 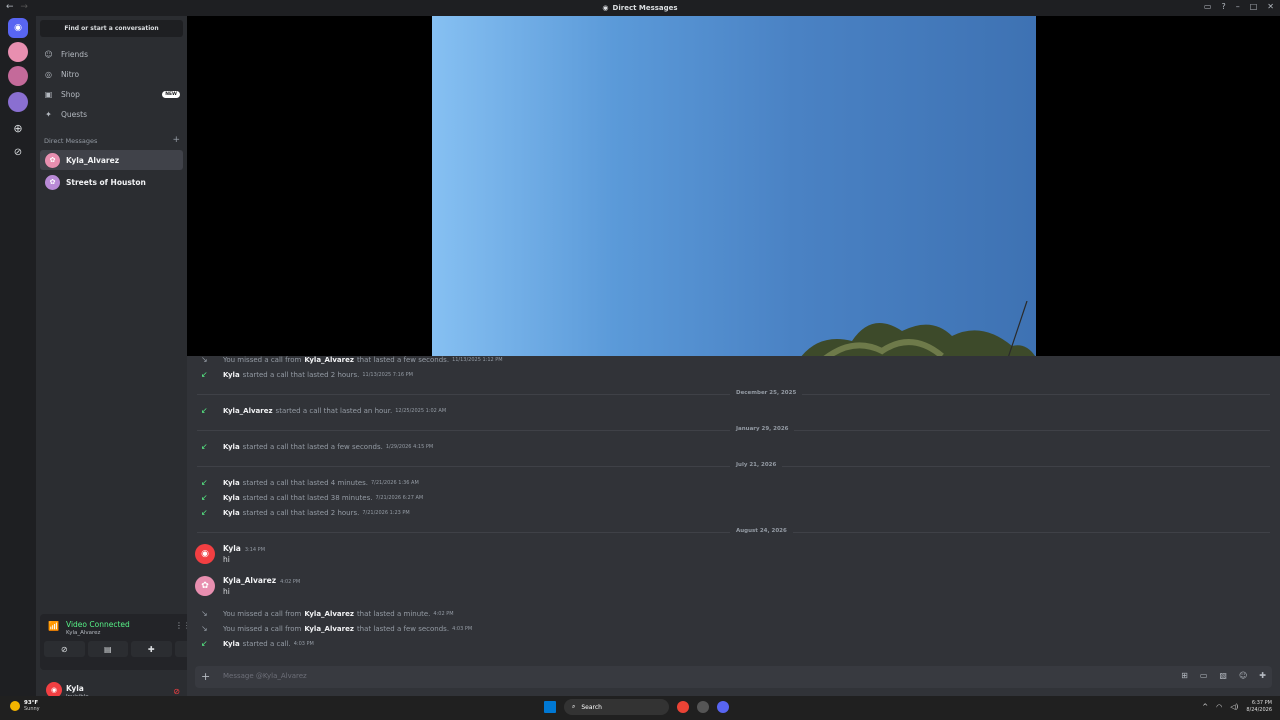 What do you see at coordinates (74, 114) in the screenshot?
I see `sidebar-item-label: Quests` at bounding box center [74, 114].